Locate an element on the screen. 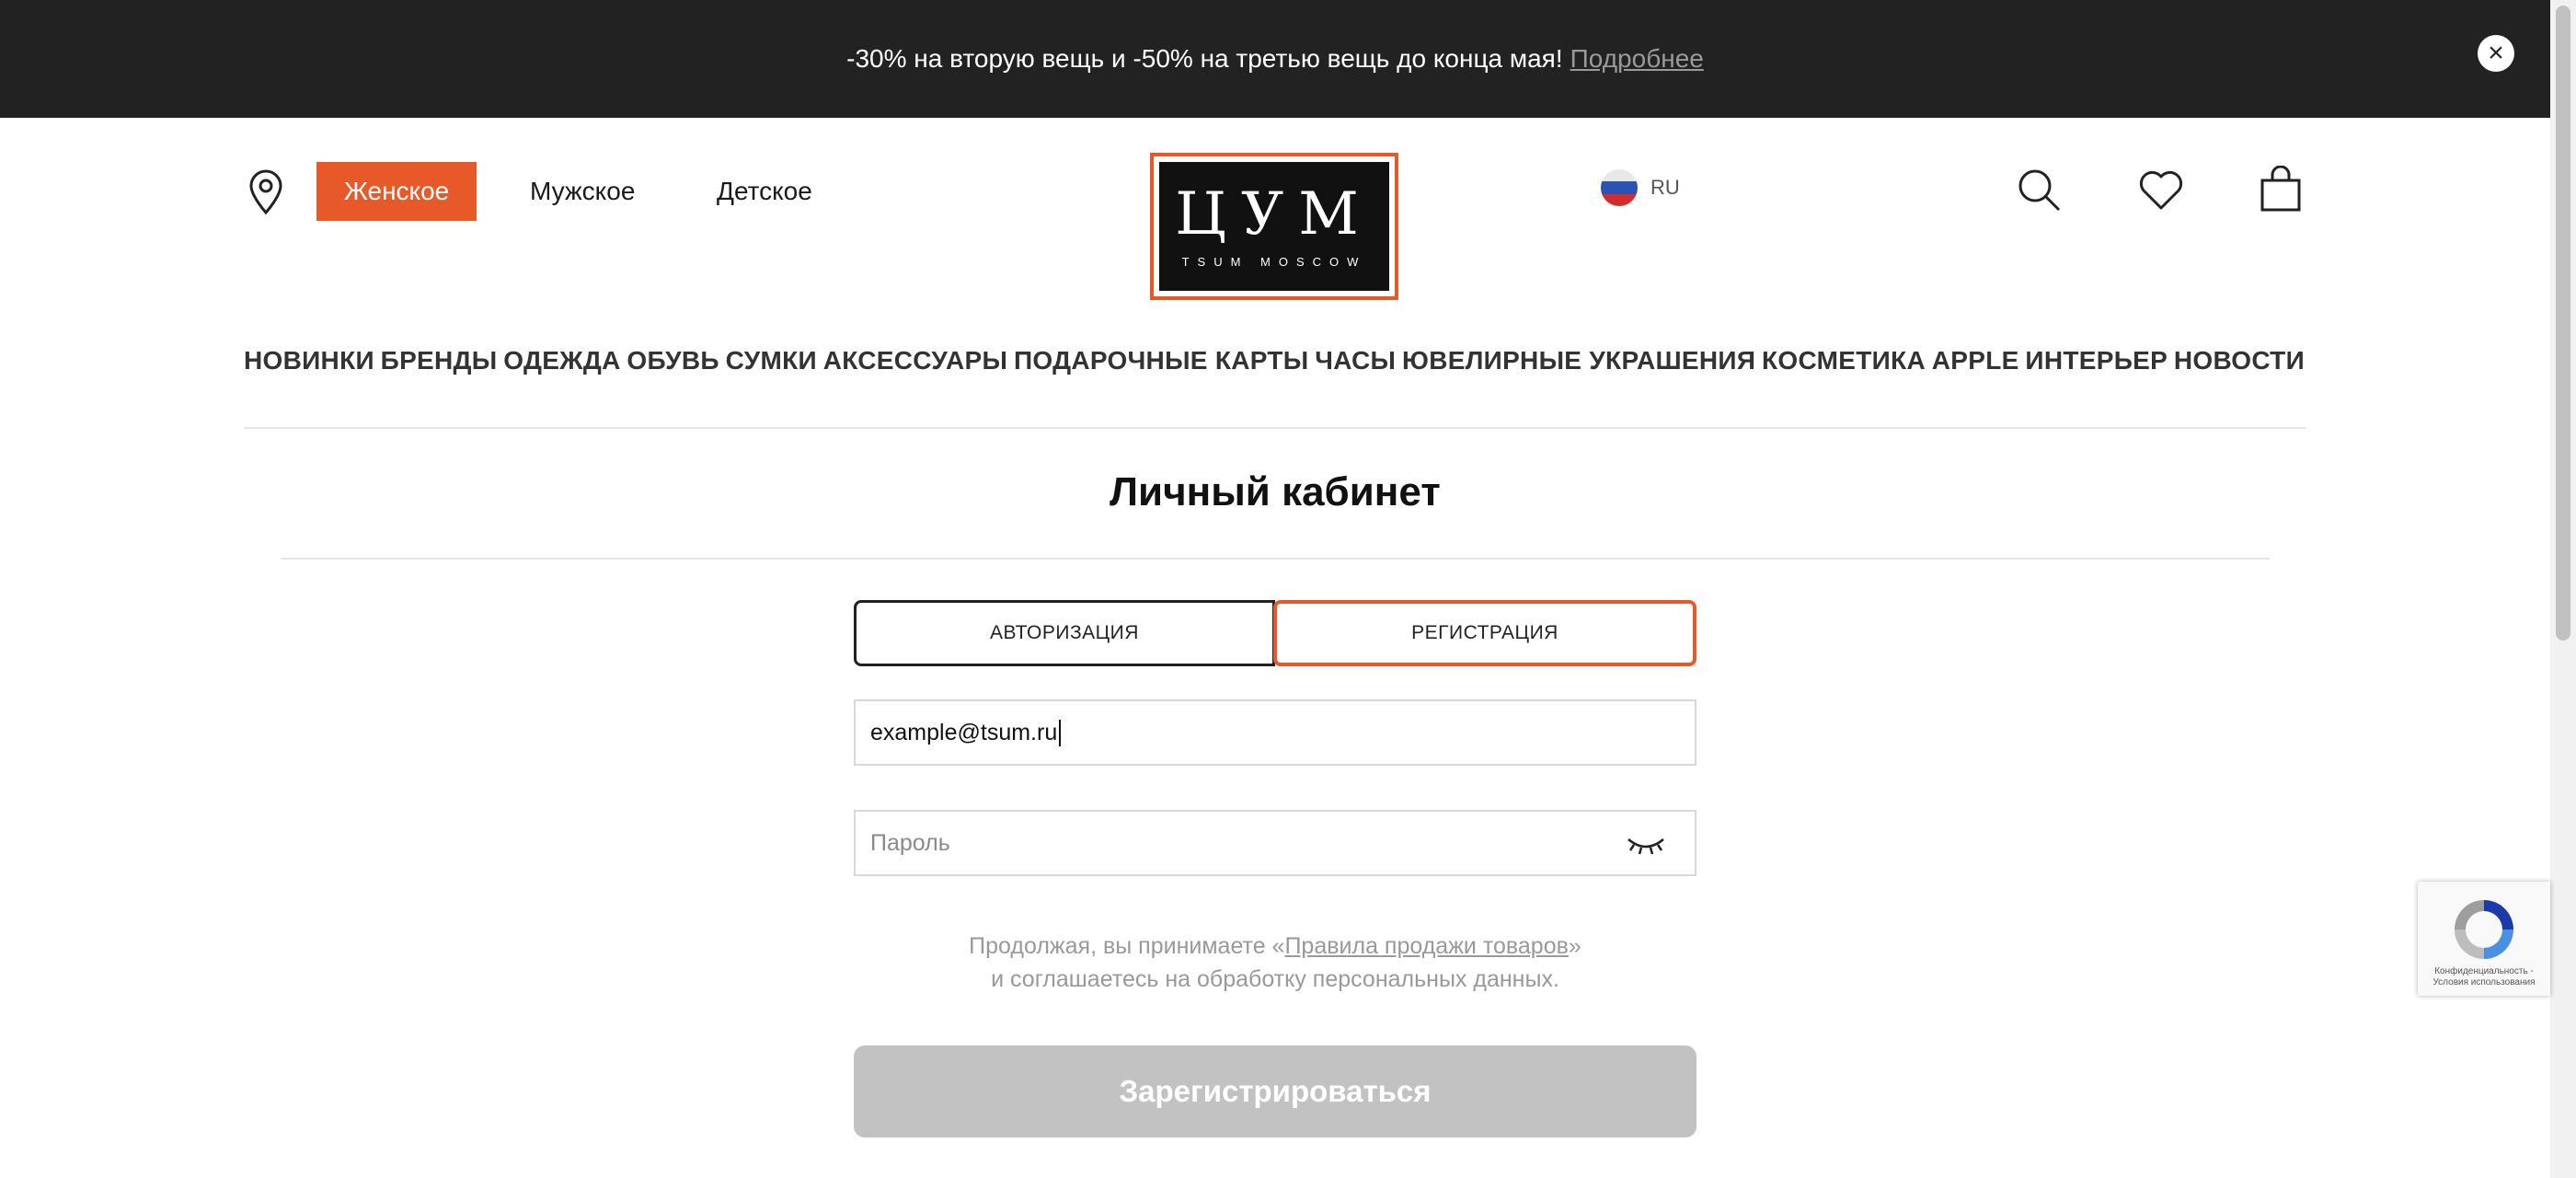 The height and width of the screenshot is (1178, 2576). nav-item-jewelry: ЮВЕЛИРНЫЕ УКРАШЕНИЯ is located at coordinates (1578, 360).